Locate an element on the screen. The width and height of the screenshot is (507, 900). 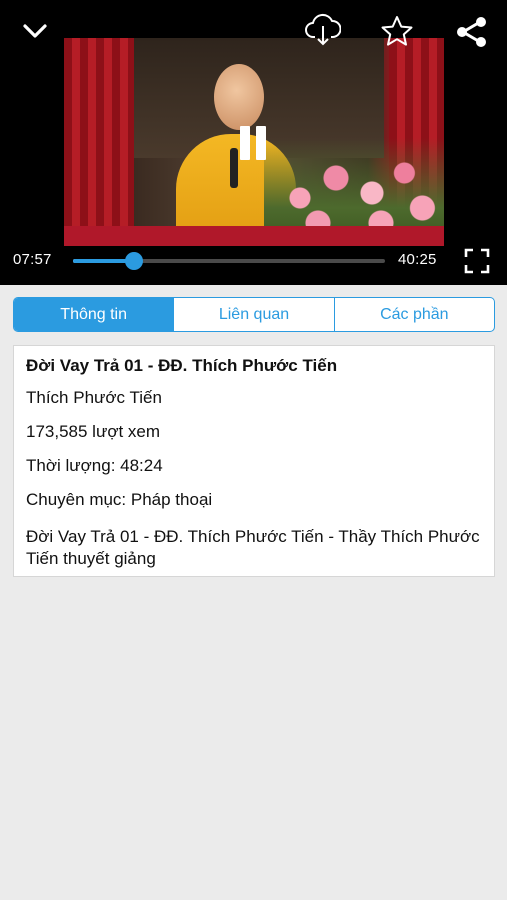
segmented-tabs: Thông tin Liên quan Các phần is located at coordinates (254, 314).